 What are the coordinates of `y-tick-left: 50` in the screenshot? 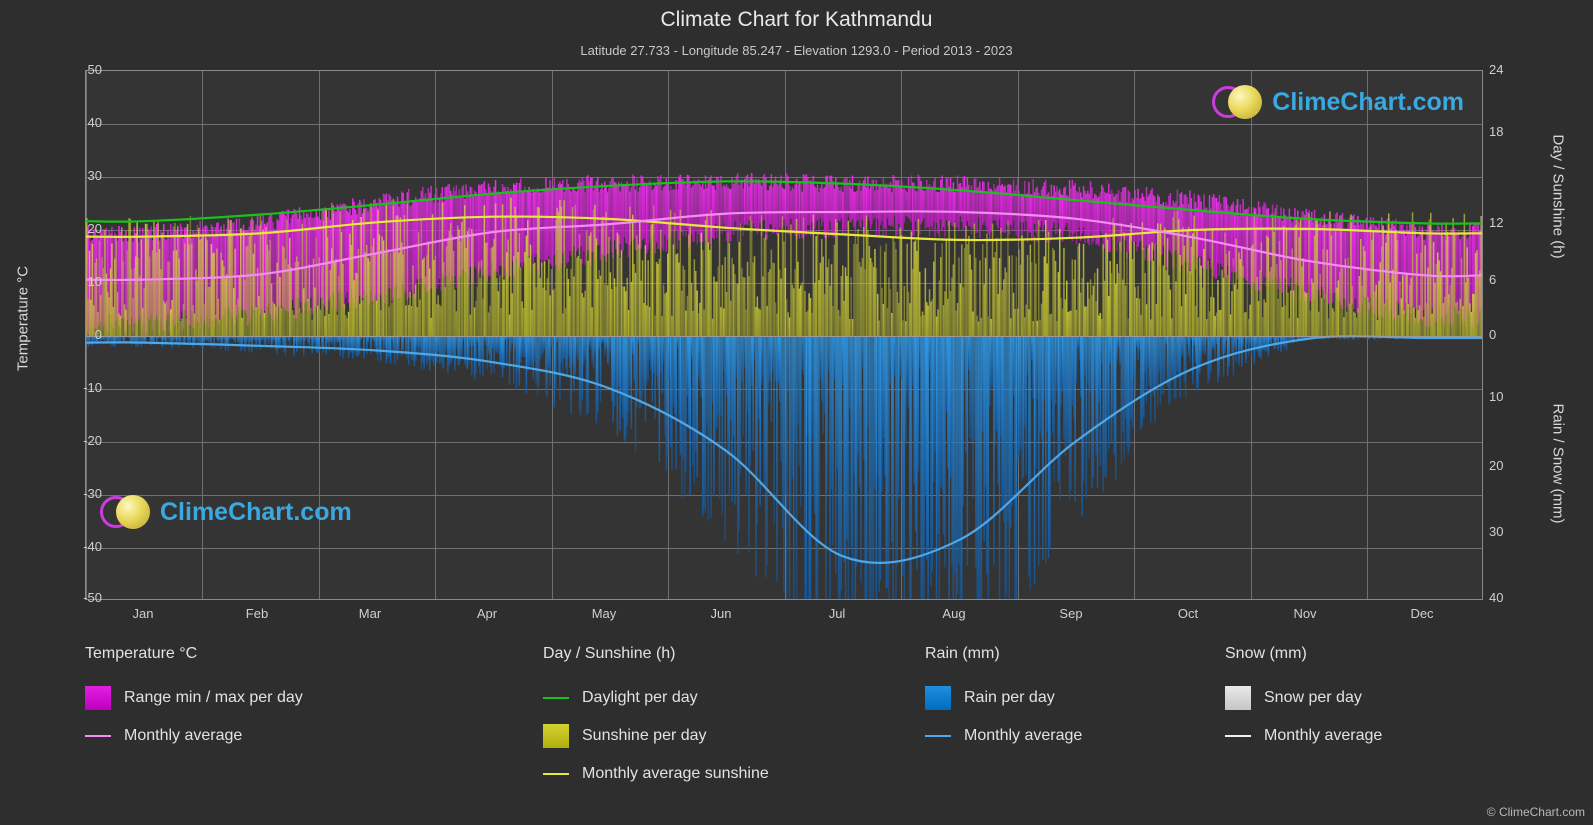 It's located at (94, 69).